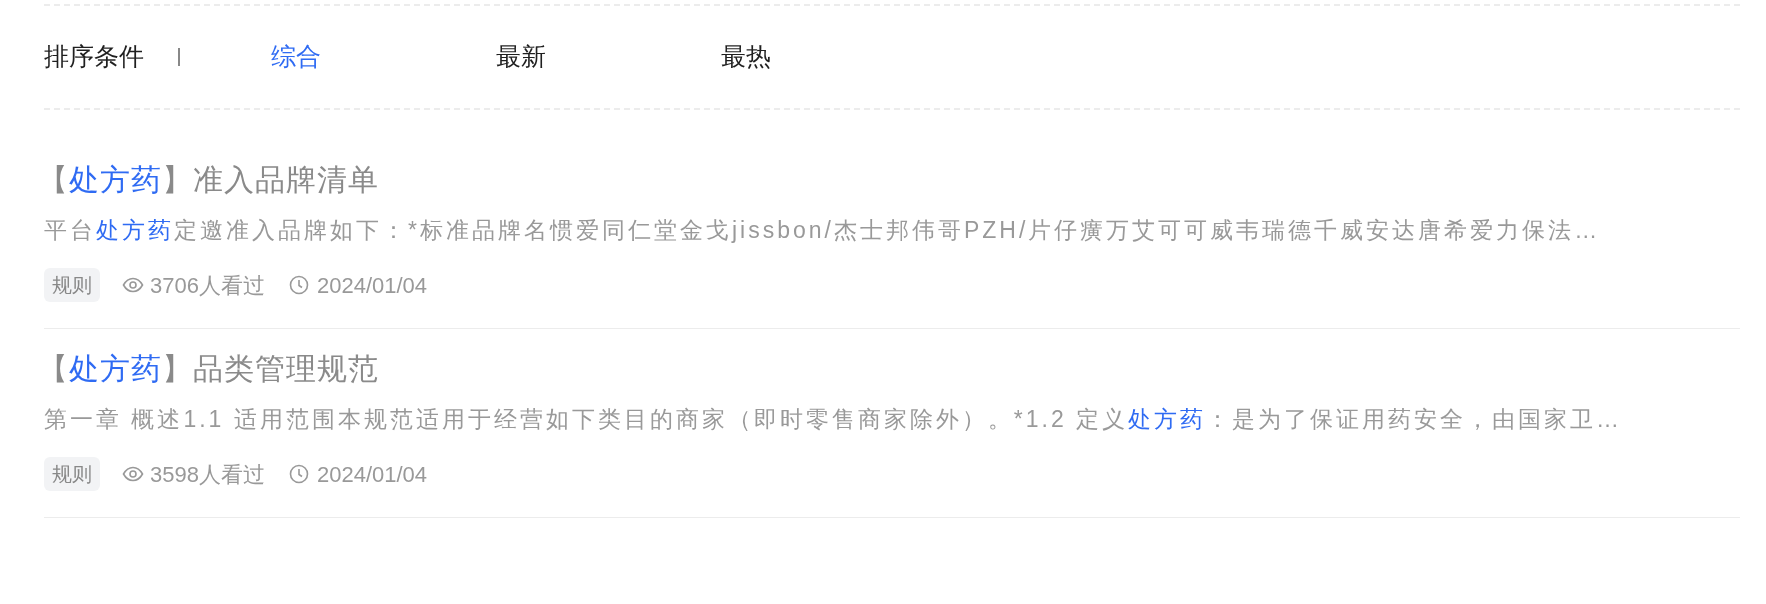 This screenshot has width=1766, height=604. Describe the element at coordinates (889, 180) in the screenshot. I see `article-title: 【处方药】准入品牌清单` at that location.